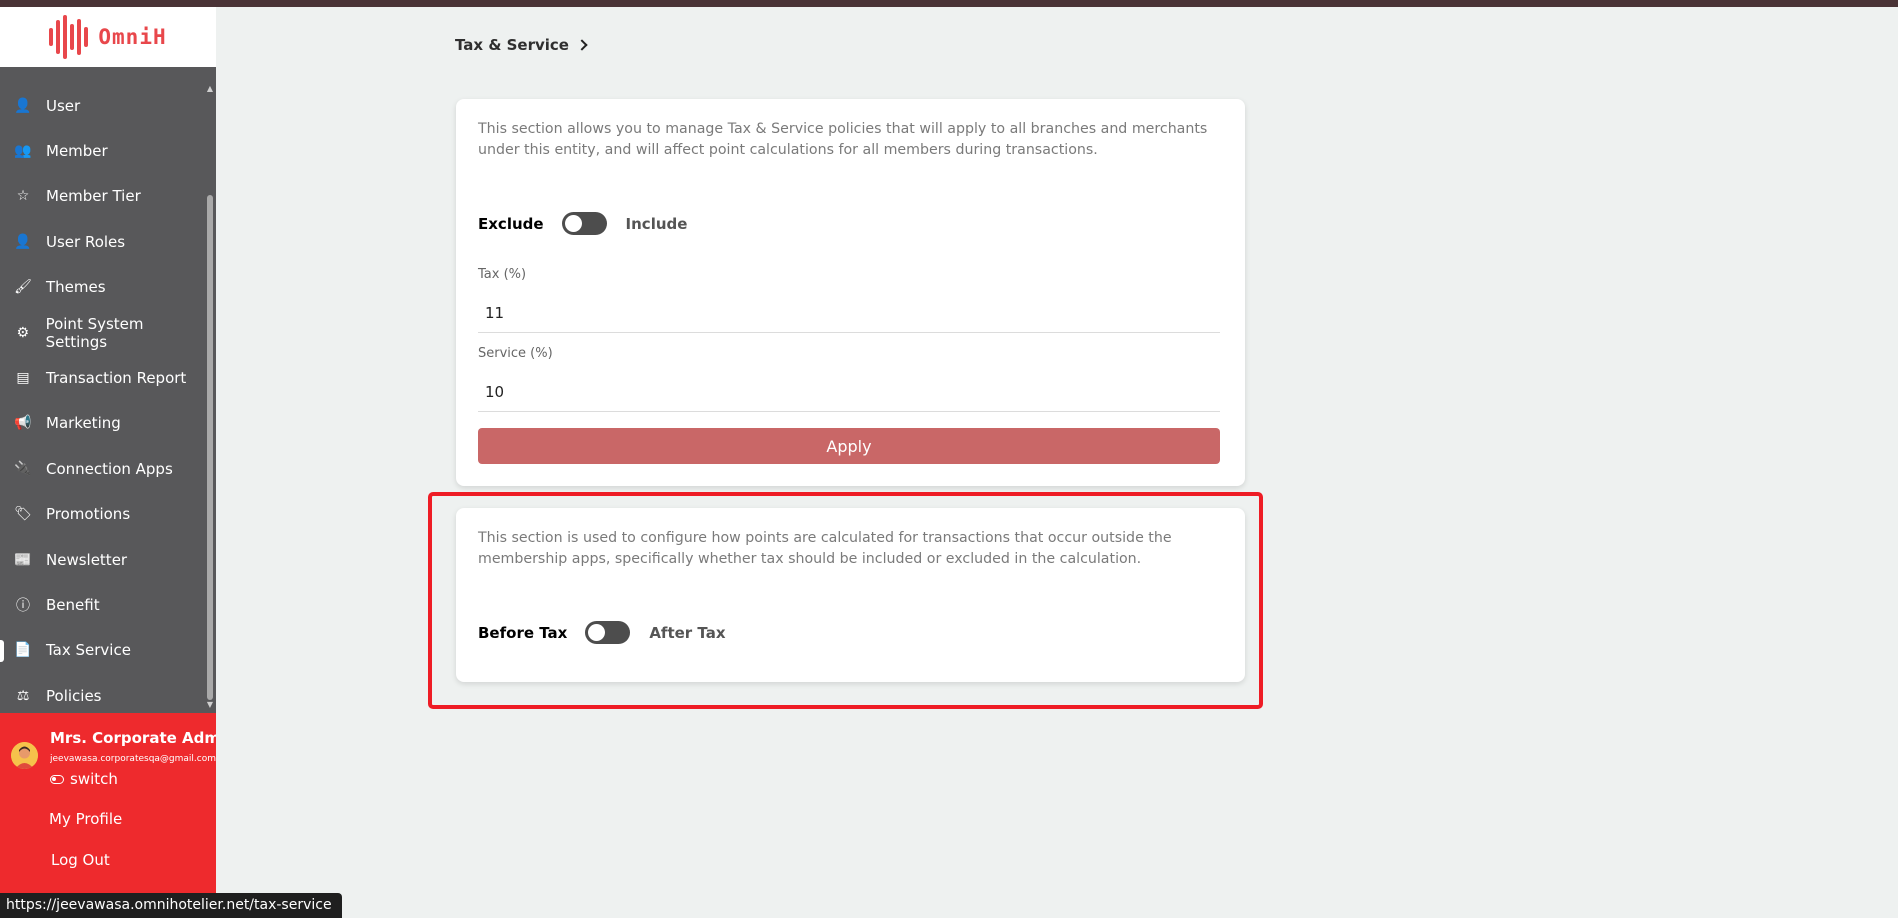  I want to click on sidebar-item-label: Themes, so click(76, 287).